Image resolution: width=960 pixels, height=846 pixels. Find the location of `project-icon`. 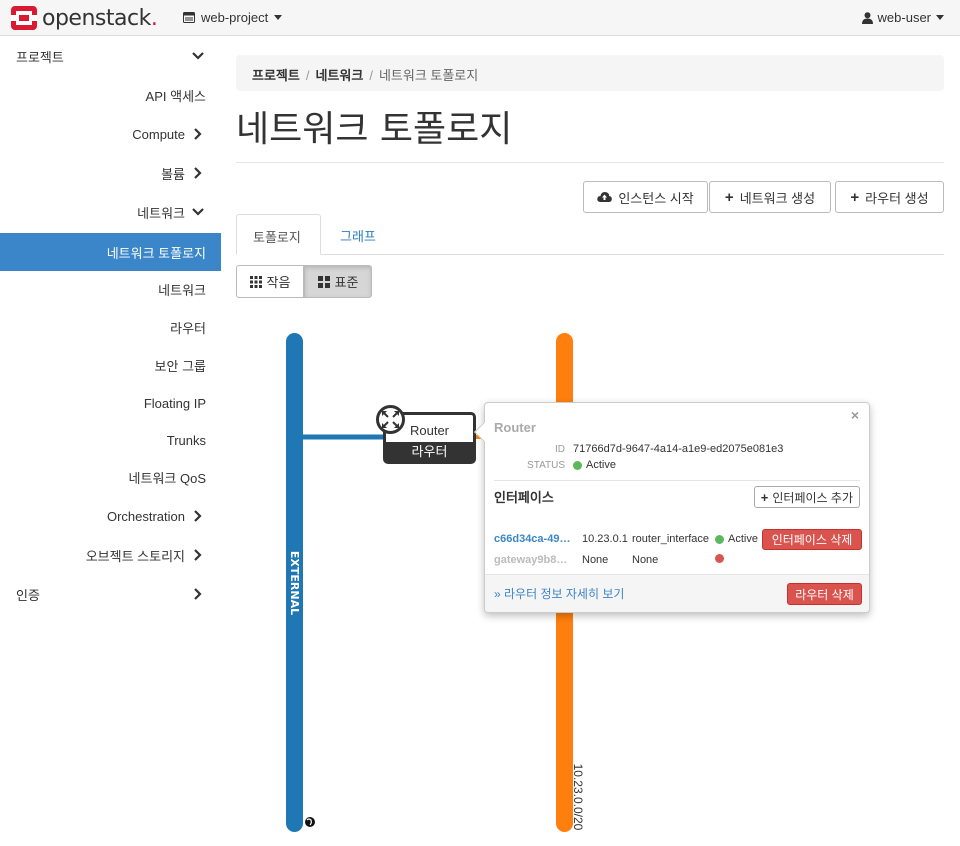

project-icon is located at coordinates (189, 17).